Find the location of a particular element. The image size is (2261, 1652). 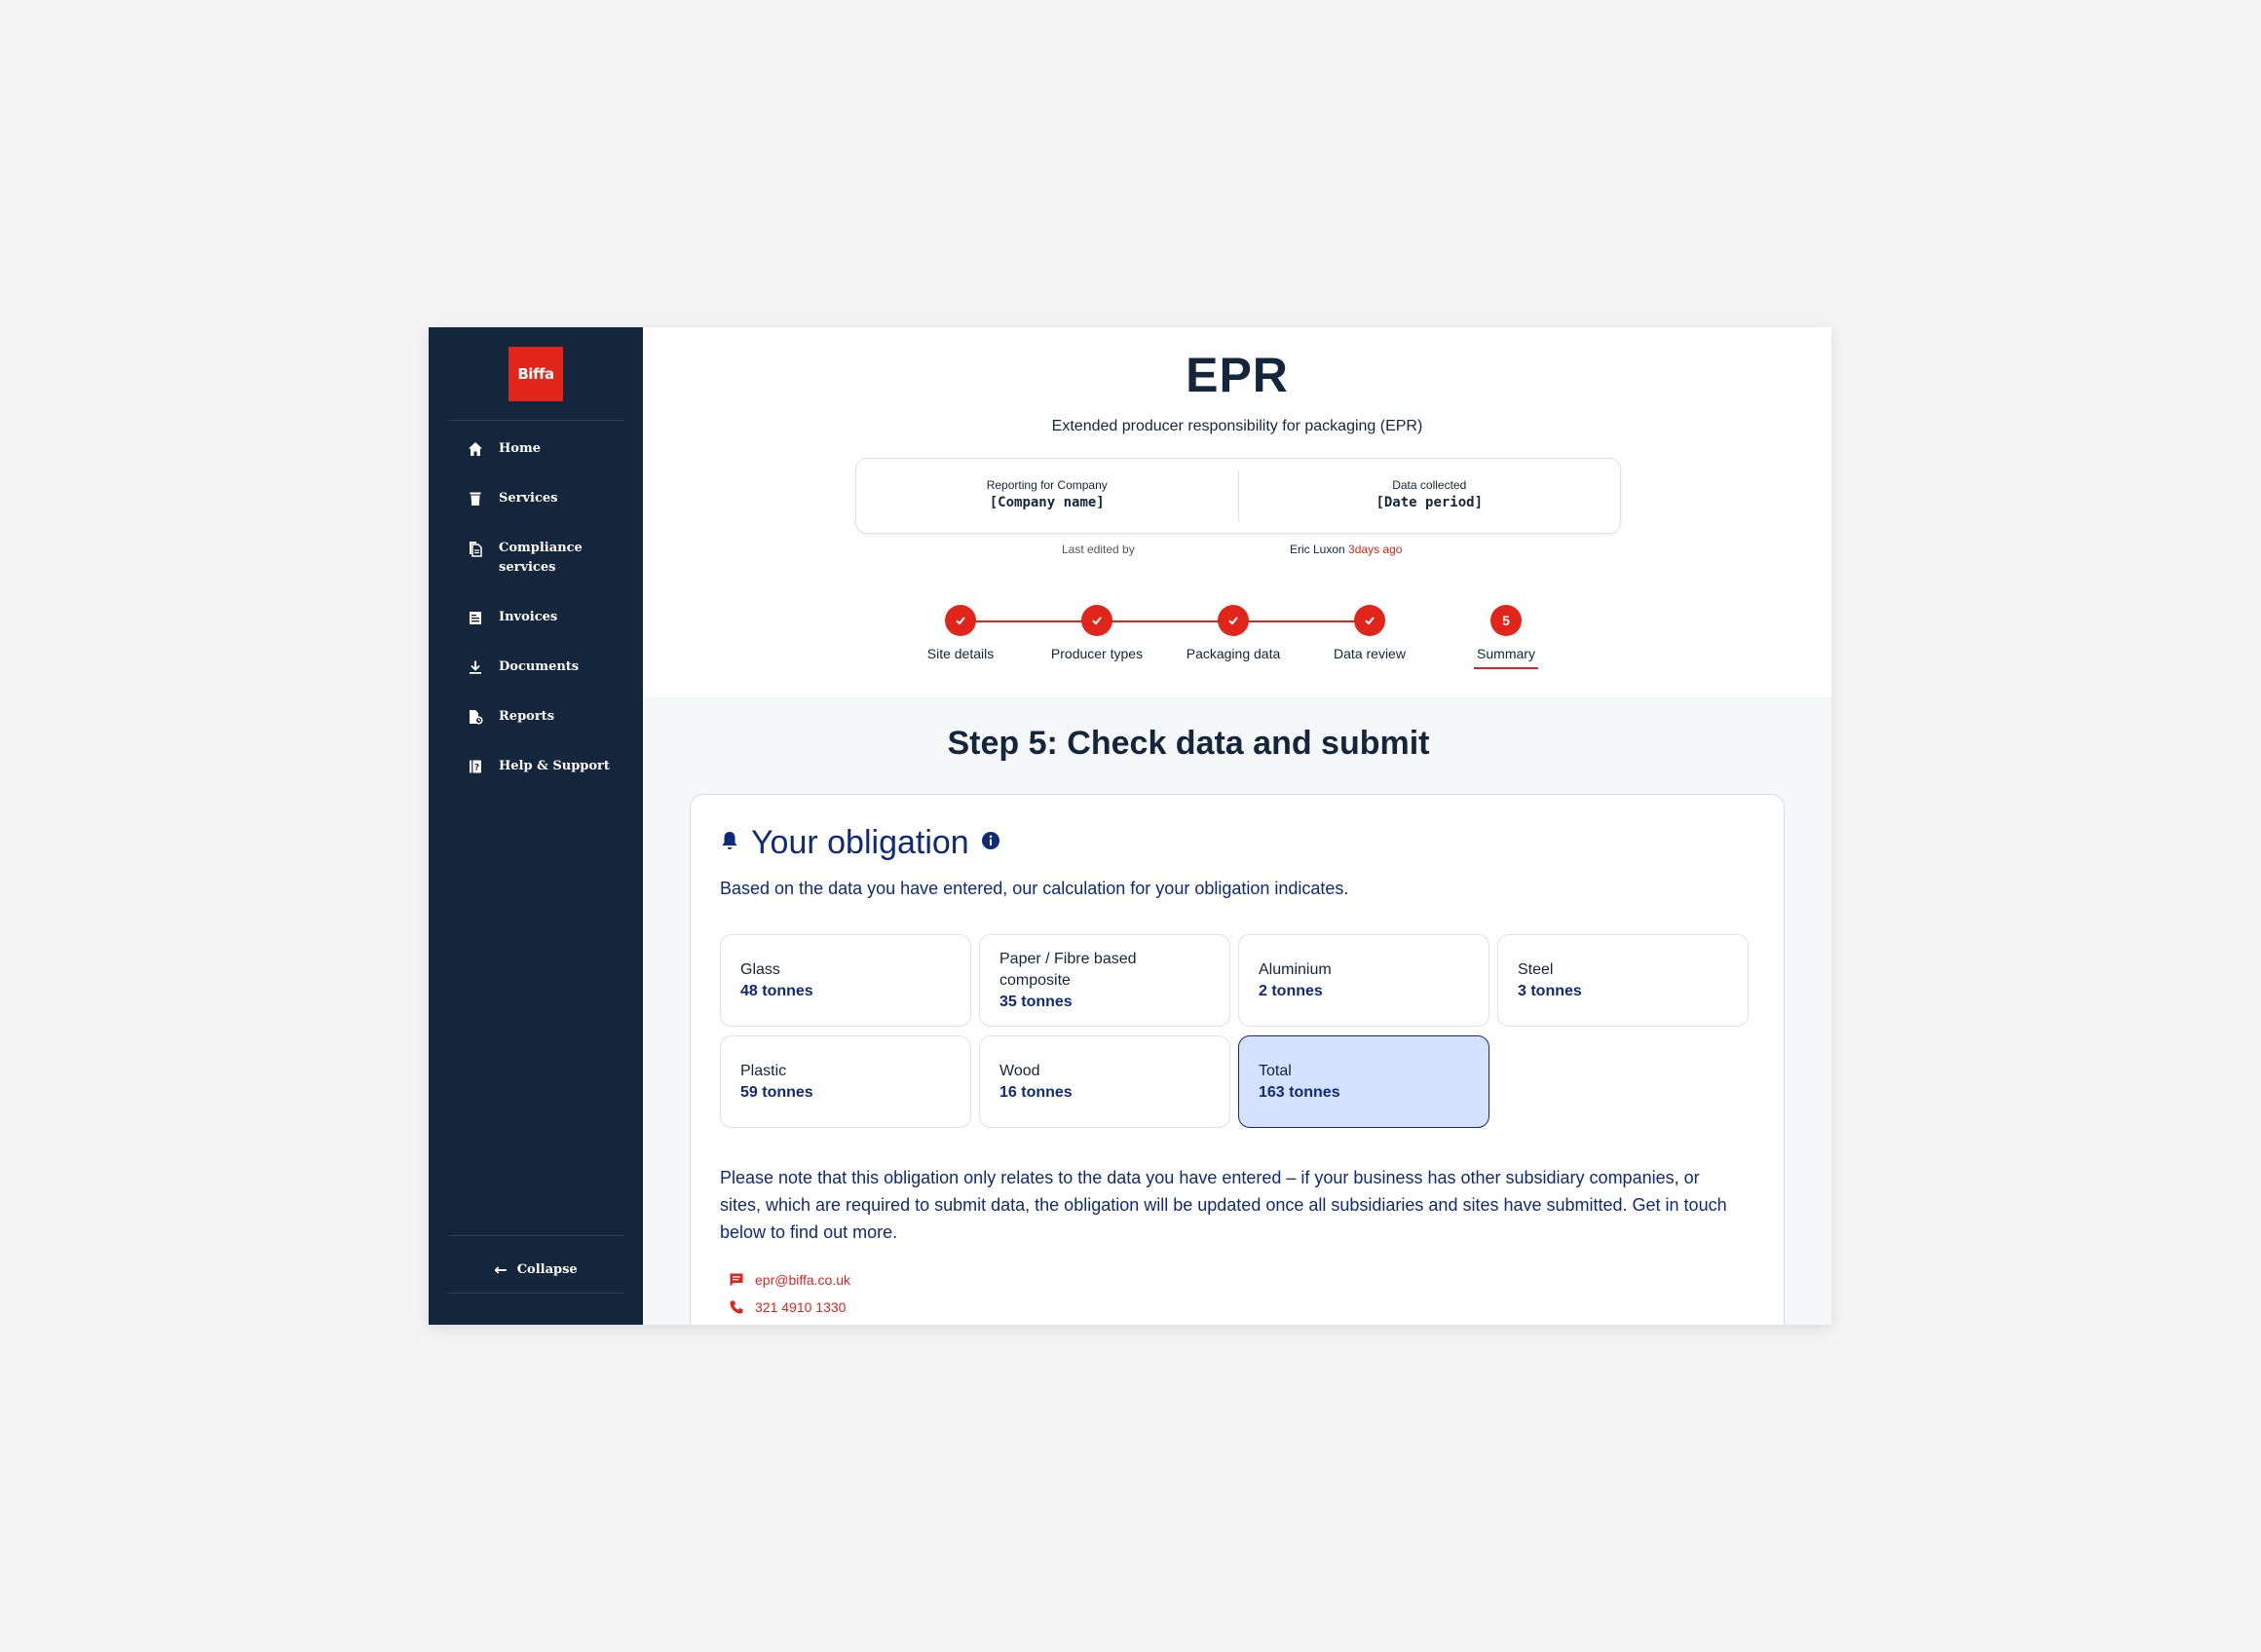

contact-phone: 321 4910 1330 is located at coordinates (801, 1307).